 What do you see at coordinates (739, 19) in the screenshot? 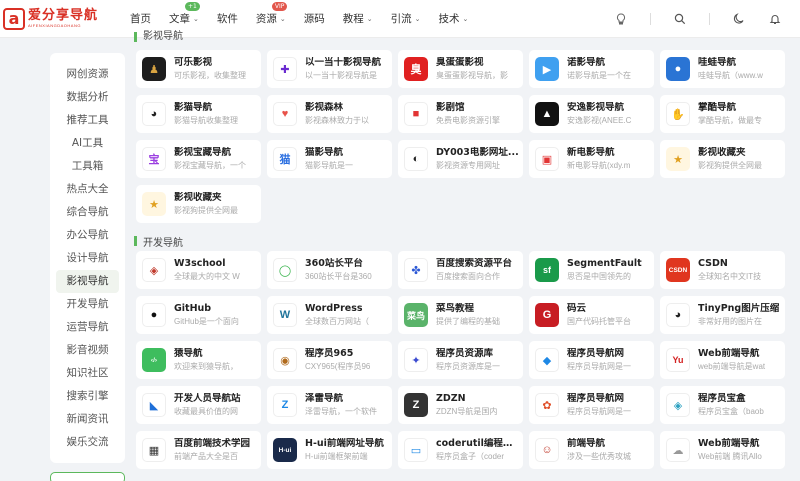
I see `dark-mode-moon-icon` at bounding box center [739, 19].